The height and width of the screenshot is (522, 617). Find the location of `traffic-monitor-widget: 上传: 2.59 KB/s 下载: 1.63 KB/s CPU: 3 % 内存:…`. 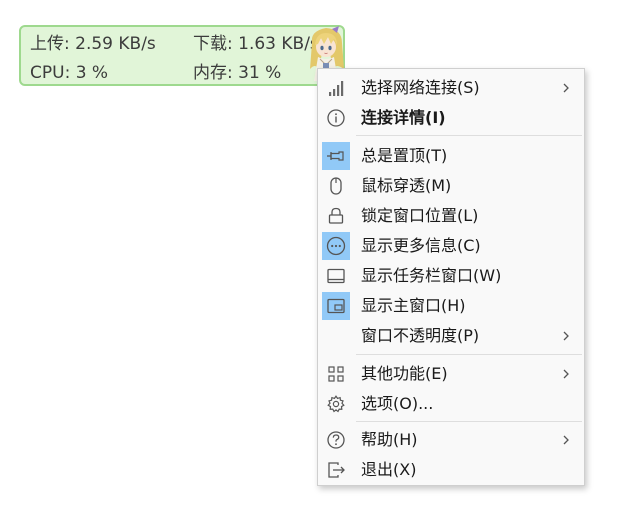

traffic-monitor-widget: 上传: 2.59 KB/s 下载: 1.63 KB/s CPU: 3 % 内存:… is located at coordinates (182, 55).